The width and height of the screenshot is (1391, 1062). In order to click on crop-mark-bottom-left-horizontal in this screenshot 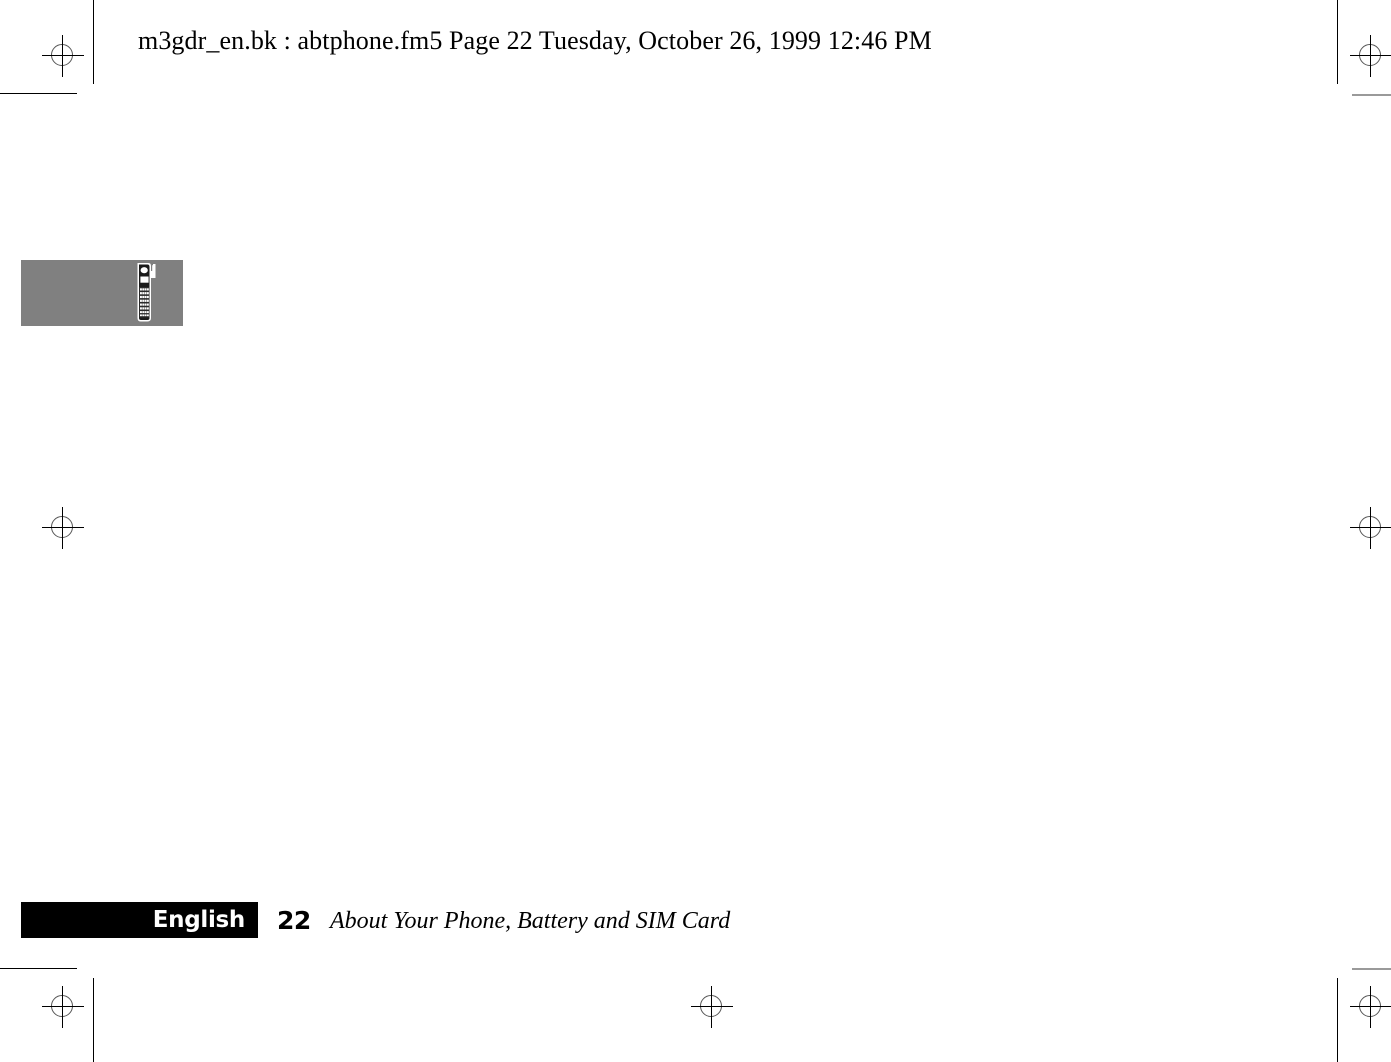, I will do `click(38, 968)`.